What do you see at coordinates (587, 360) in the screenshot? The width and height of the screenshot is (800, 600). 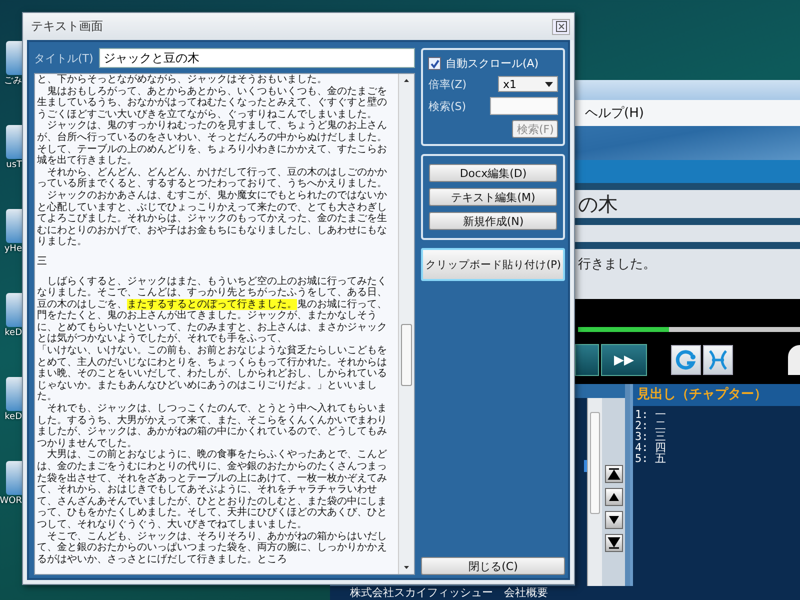 I see `player-button` at bounding box center [587, 360].